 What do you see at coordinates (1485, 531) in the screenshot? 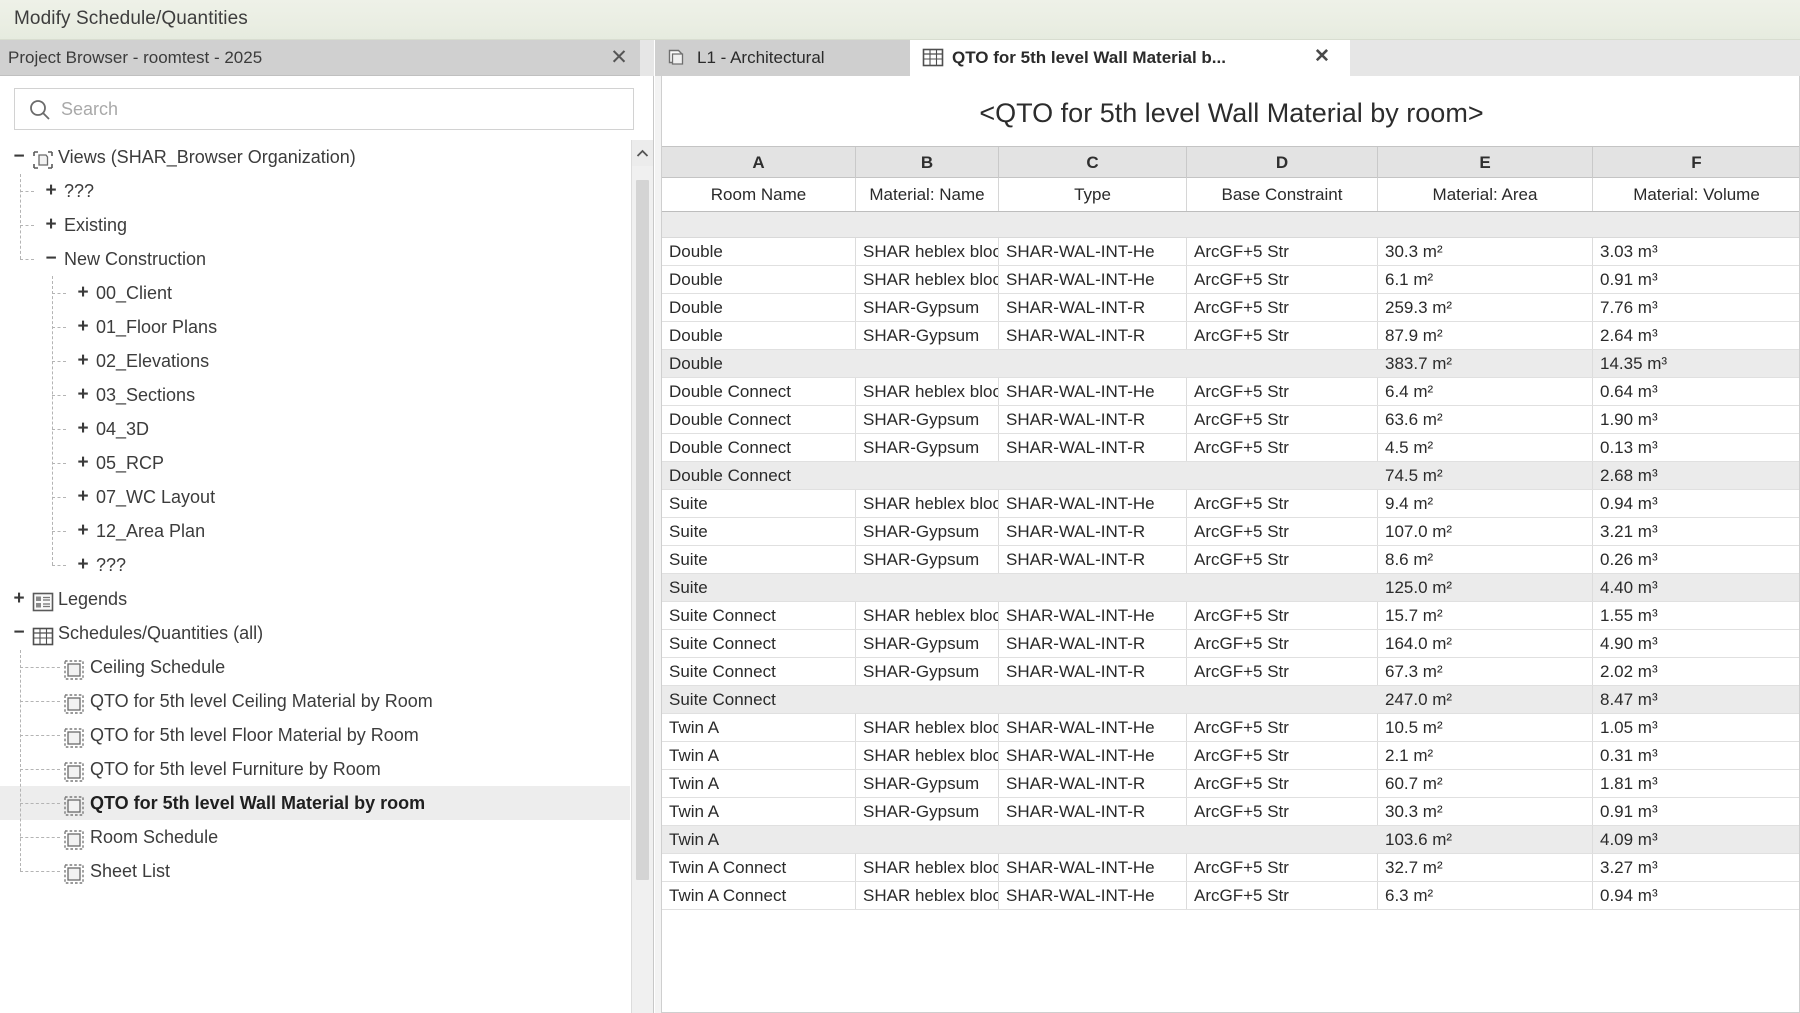
I see `schedule-cell: 107.0 m²` at bounding box center [1485, 531].